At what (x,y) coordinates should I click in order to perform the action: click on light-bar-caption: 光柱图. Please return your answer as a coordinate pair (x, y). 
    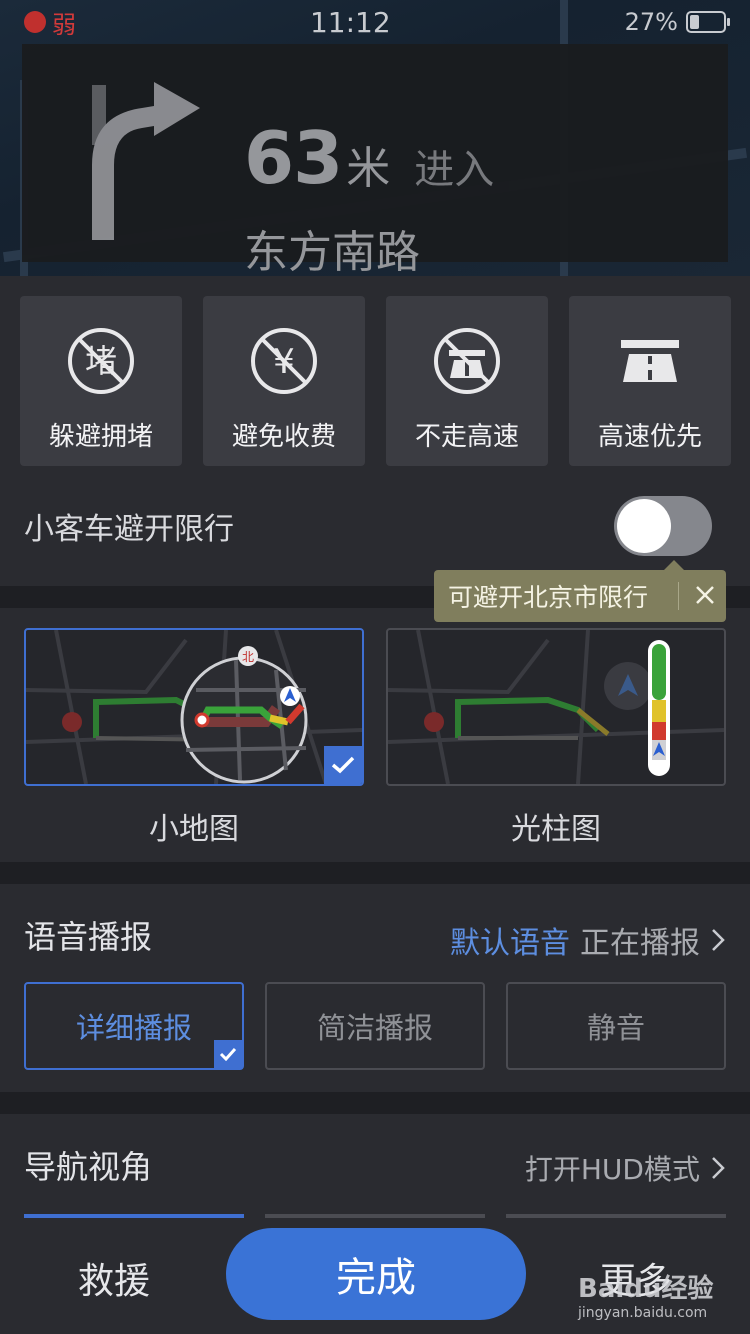
    Looking at the image, I should click on (556, 829).